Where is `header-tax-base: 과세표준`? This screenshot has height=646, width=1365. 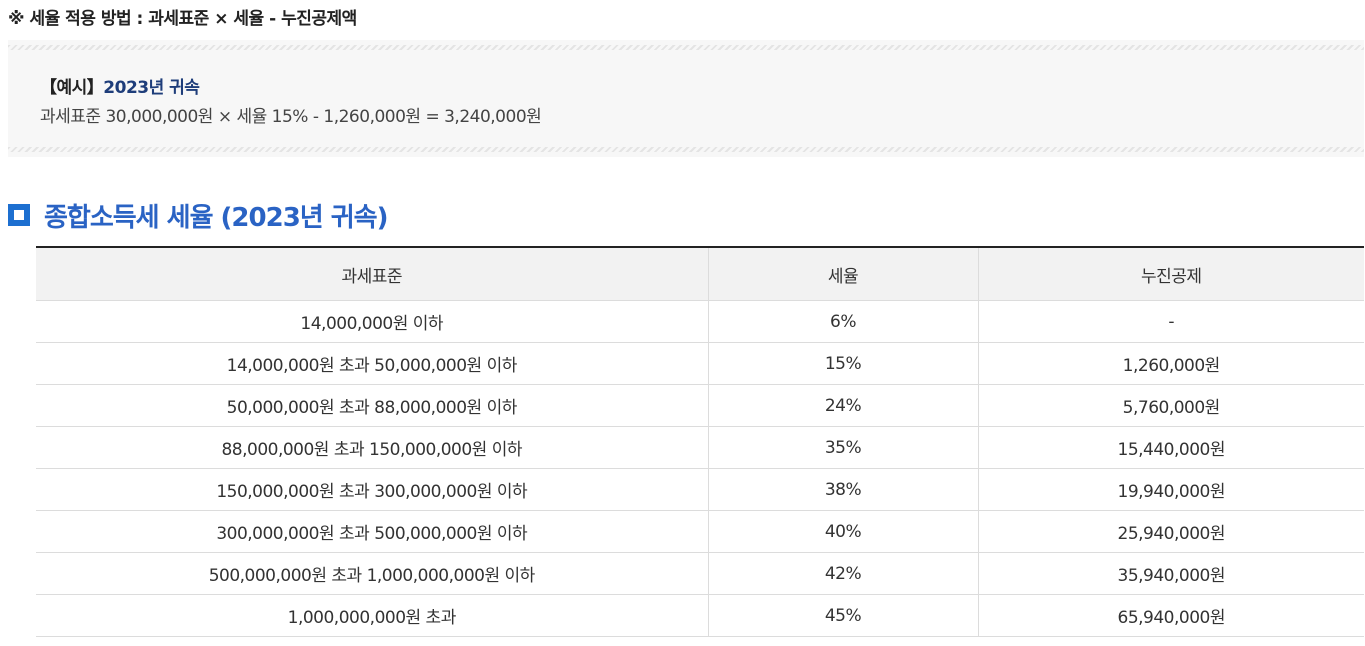
header-tax-base: 과세표준 is located at coordinates (372, 274).